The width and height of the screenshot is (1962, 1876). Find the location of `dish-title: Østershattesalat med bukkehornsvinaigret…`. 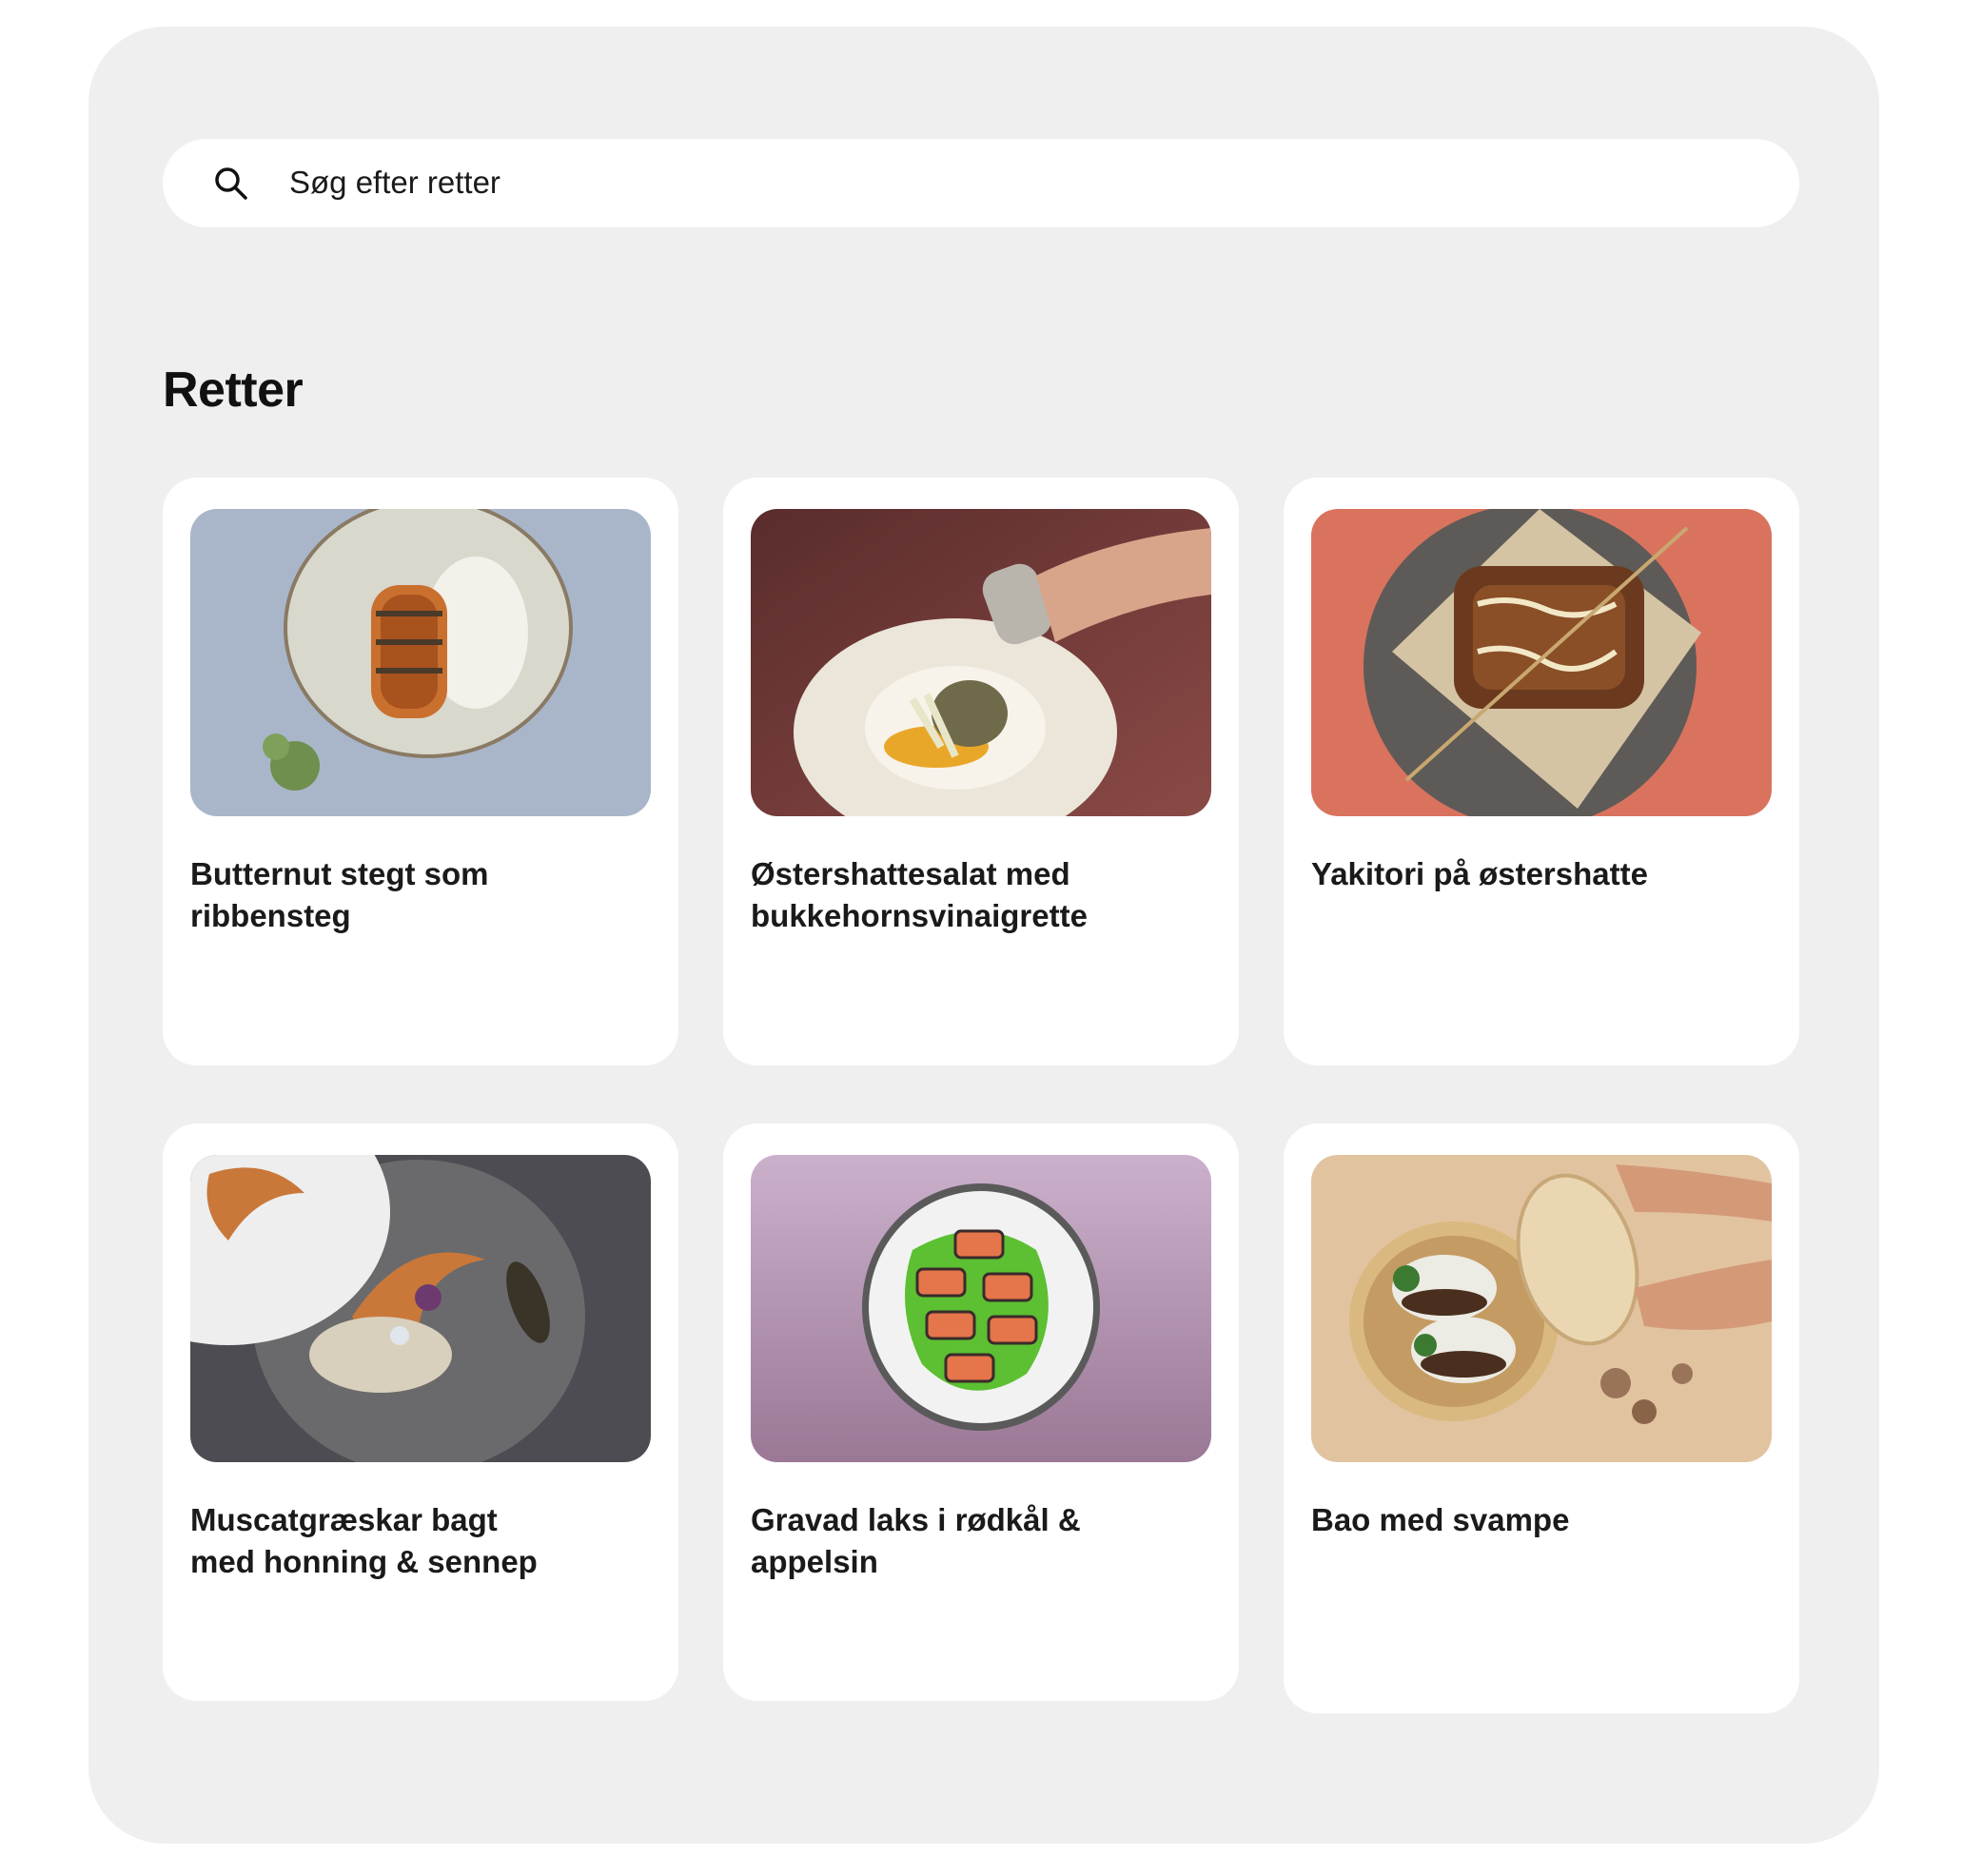

dish-title: Østershattesalat med bukkehornsvinaigret… is located at coordinates (979, 895).